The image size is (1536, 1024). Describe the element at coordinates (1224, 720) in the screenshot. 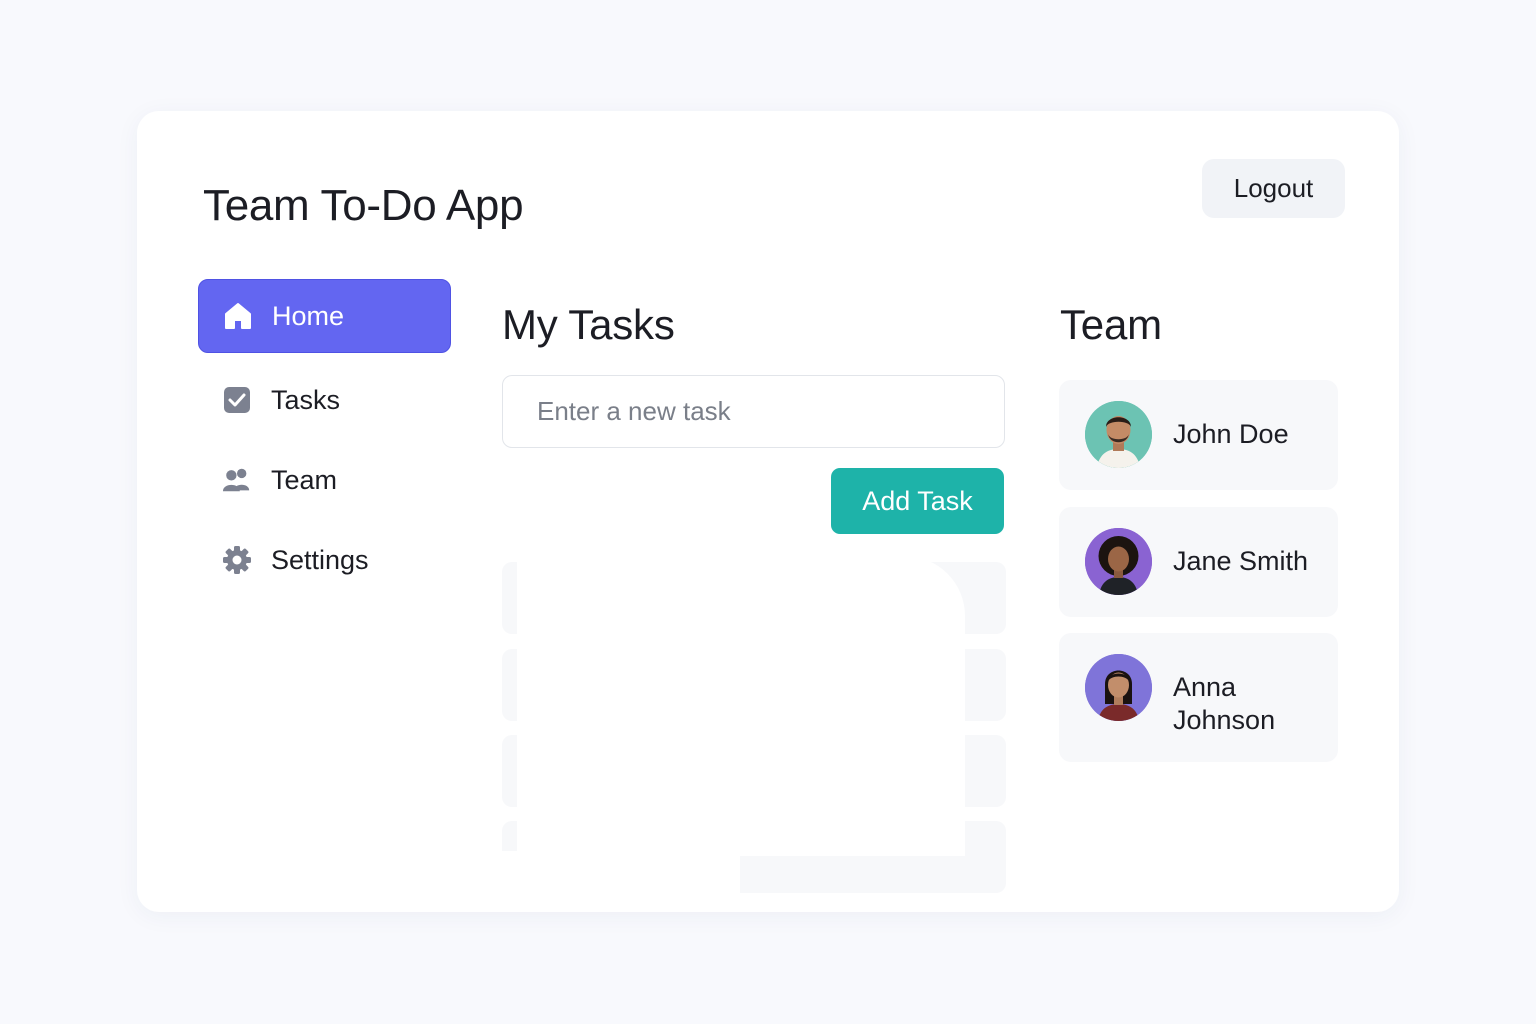

I see `member-name-last: Johnson` at that location.